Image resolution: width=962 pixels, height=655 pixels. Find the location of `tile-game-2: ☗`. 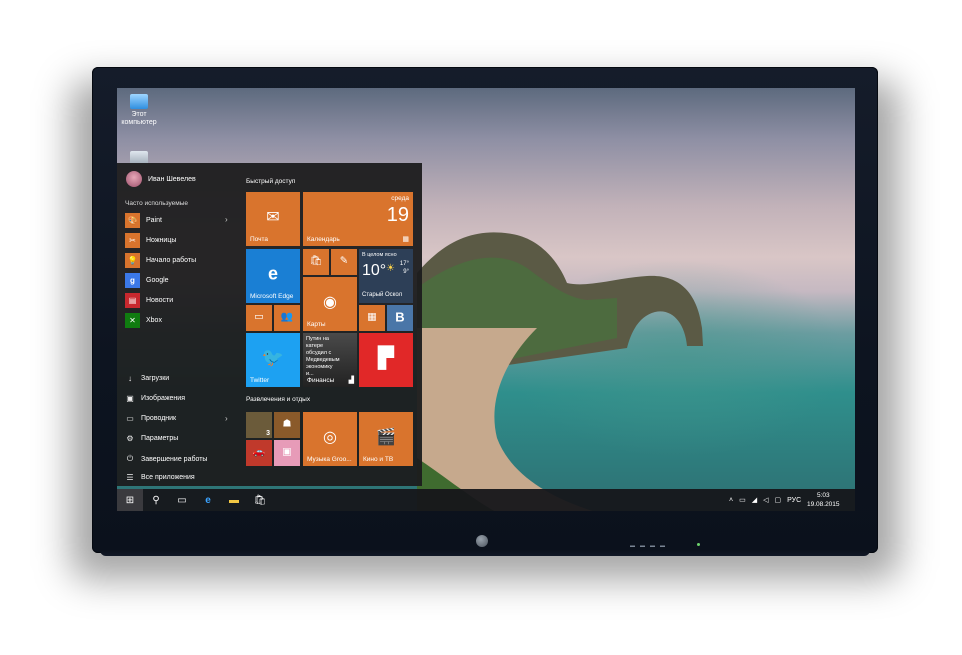

tile-game-2: ☗ is located at coordinates (287, 425).